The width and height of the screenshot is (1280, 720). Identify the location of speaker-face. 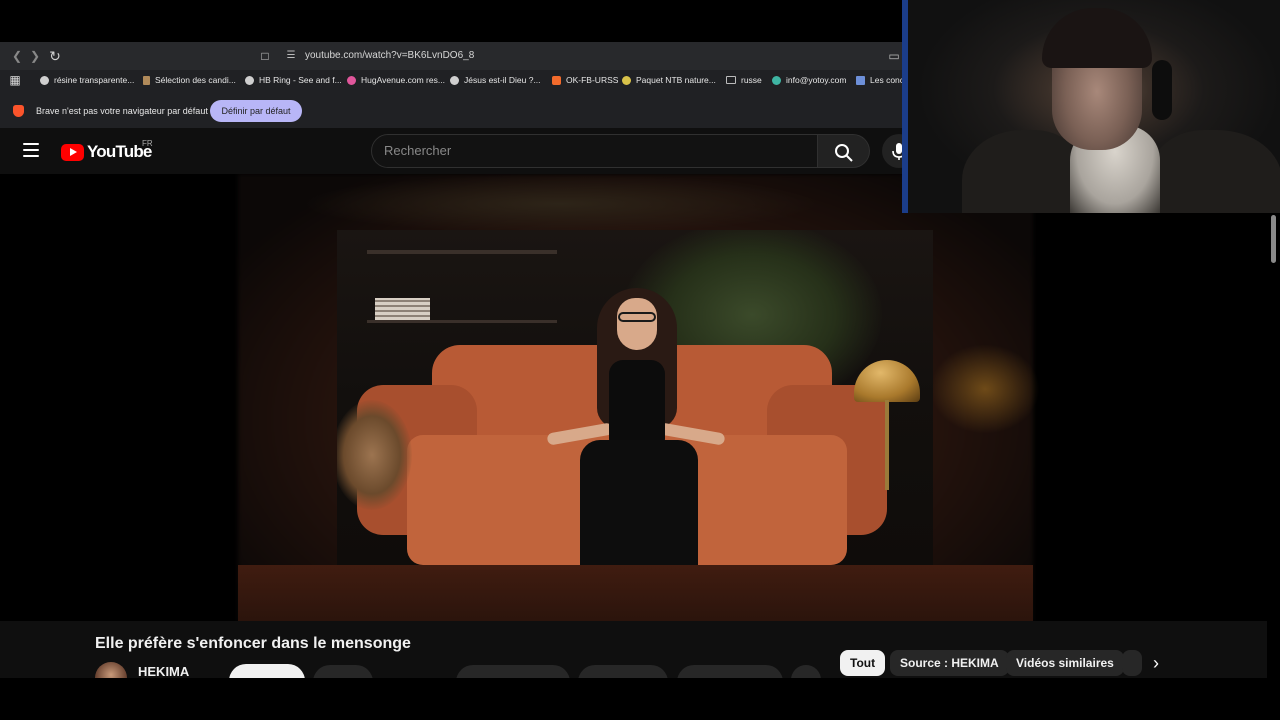
(637, 324).